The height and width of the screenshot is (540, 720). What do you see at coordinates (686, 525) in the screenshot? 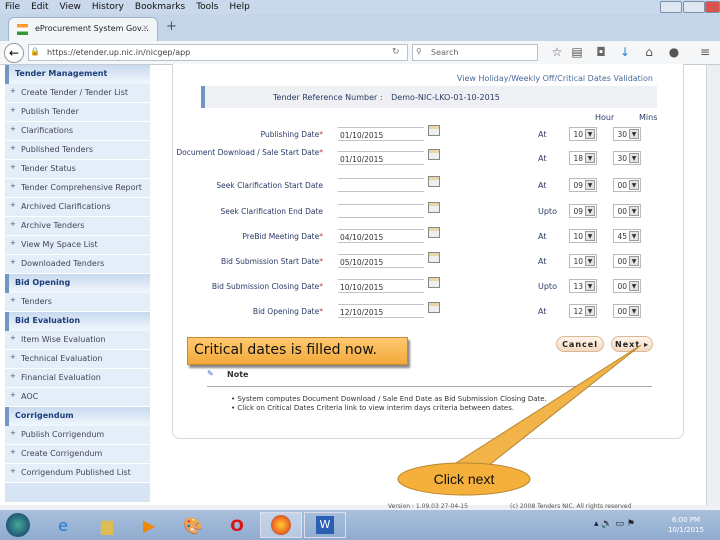
I see `clock: 6:00 PM 10/1/2015` at bounding box center [686, 525].